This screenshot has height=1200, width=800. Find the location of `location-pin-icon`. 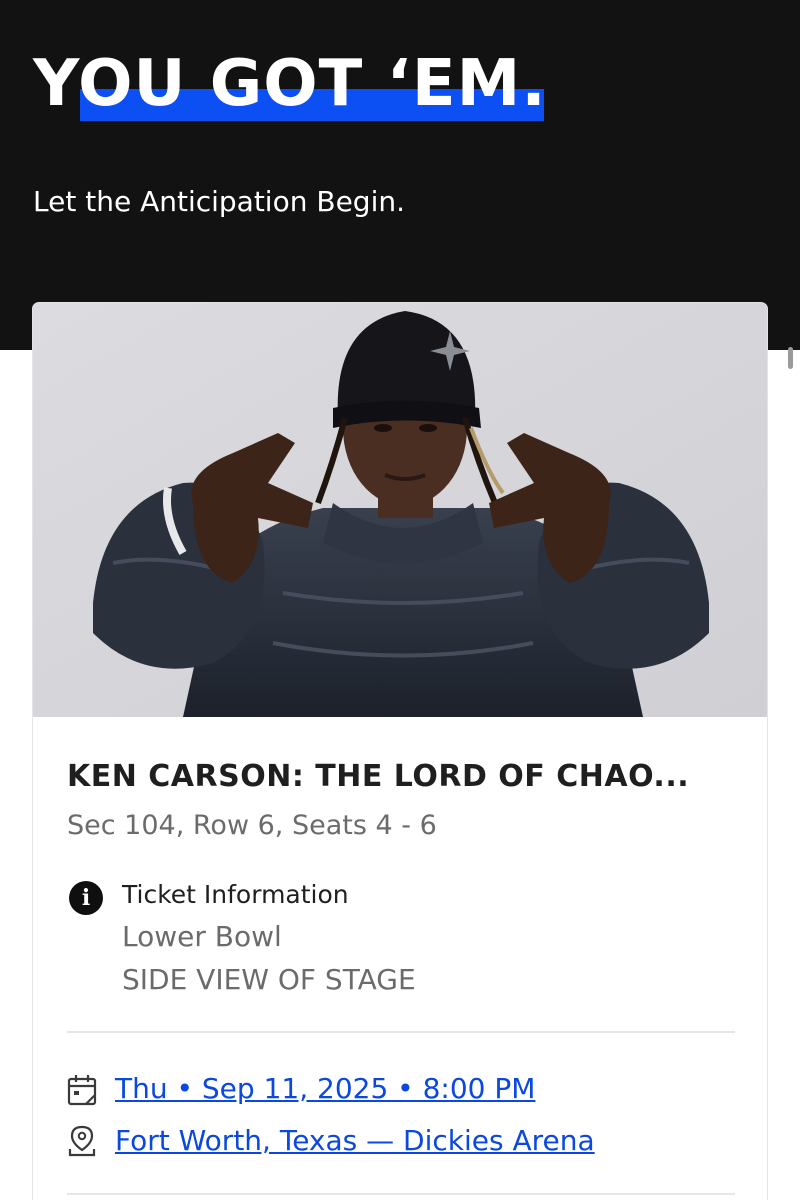

location-pin-icon is located at coordinates (82, 1141).